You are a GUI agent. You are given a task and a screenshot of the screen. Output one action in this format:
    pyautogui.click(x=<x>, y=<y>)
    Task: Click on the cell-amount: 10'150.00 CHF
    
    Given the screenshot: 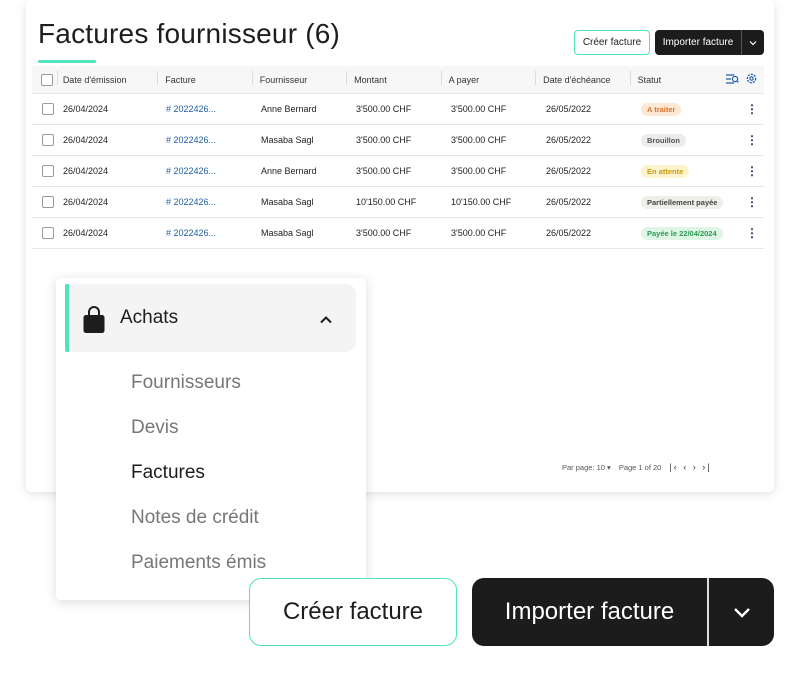 What is the action you would take?
    pyautogui.click(x=386, y=202)
    